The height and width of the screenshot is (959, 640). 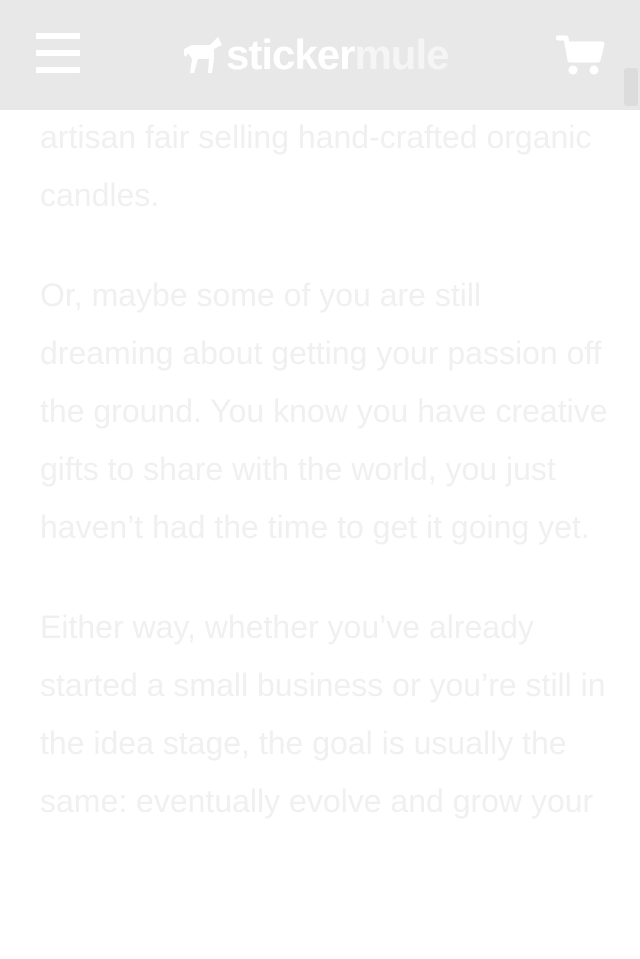 What do you see at coordinates (59, 53) in the screenshot?
I see `hamburger-menu-button` at bounding box center [59, 53].